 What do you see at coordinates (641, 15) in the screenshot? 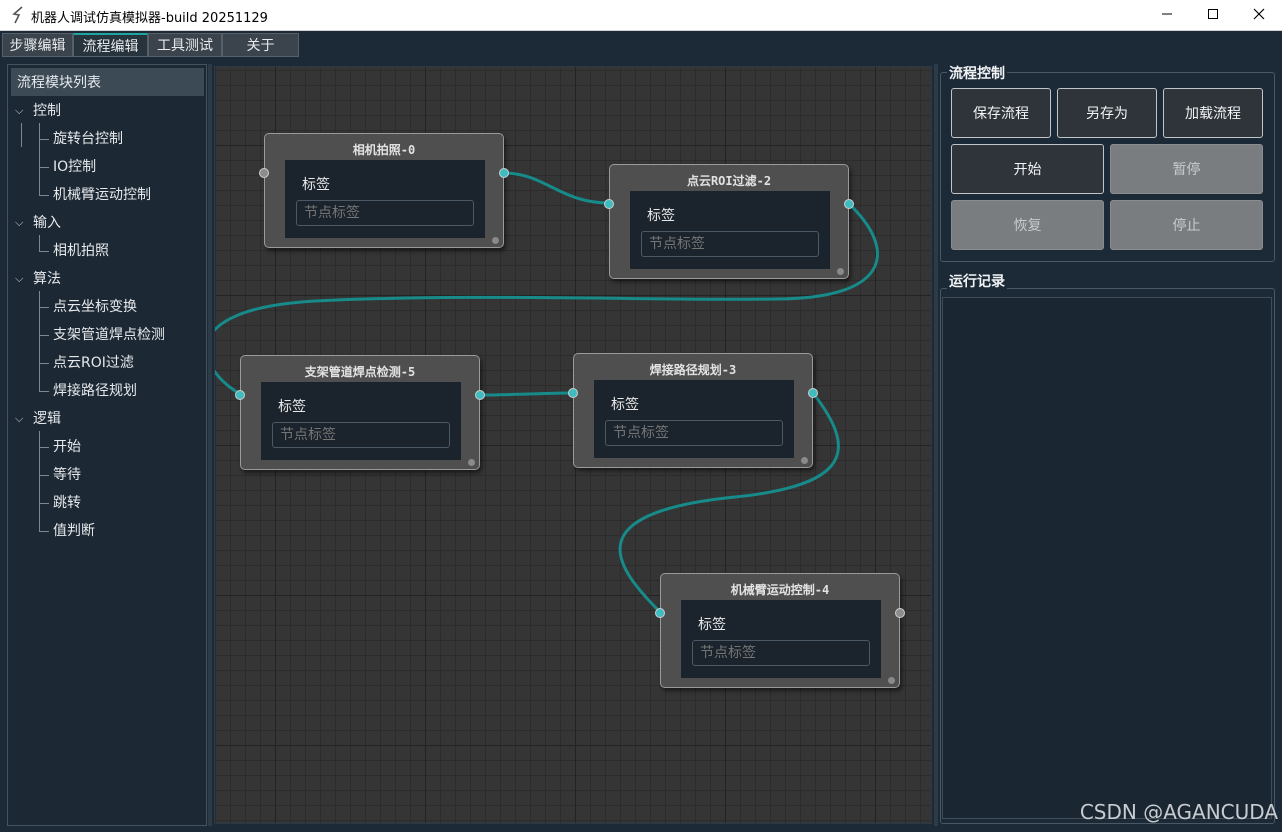
I see `window-titlebar: 机器人调试仿真模拟器-build 20251129` at bounding box center [641, 15].